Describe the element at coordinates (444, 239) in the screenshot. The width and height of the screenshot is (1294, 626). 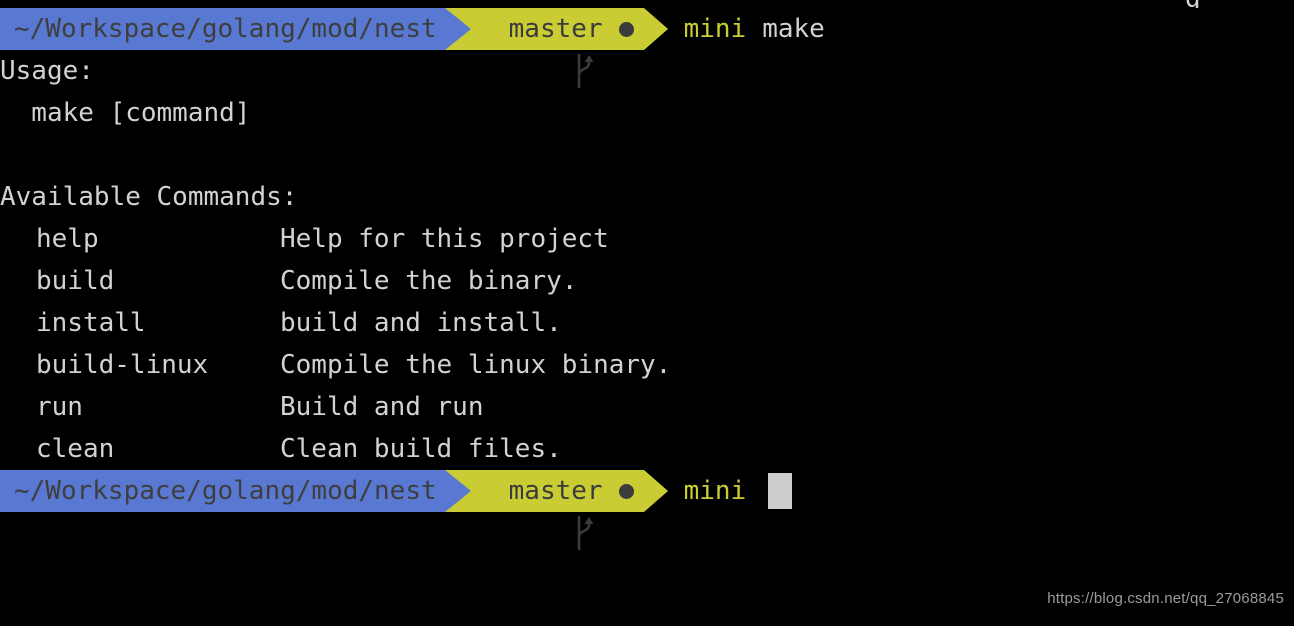
I see `command-description: Help for this project` at that location.